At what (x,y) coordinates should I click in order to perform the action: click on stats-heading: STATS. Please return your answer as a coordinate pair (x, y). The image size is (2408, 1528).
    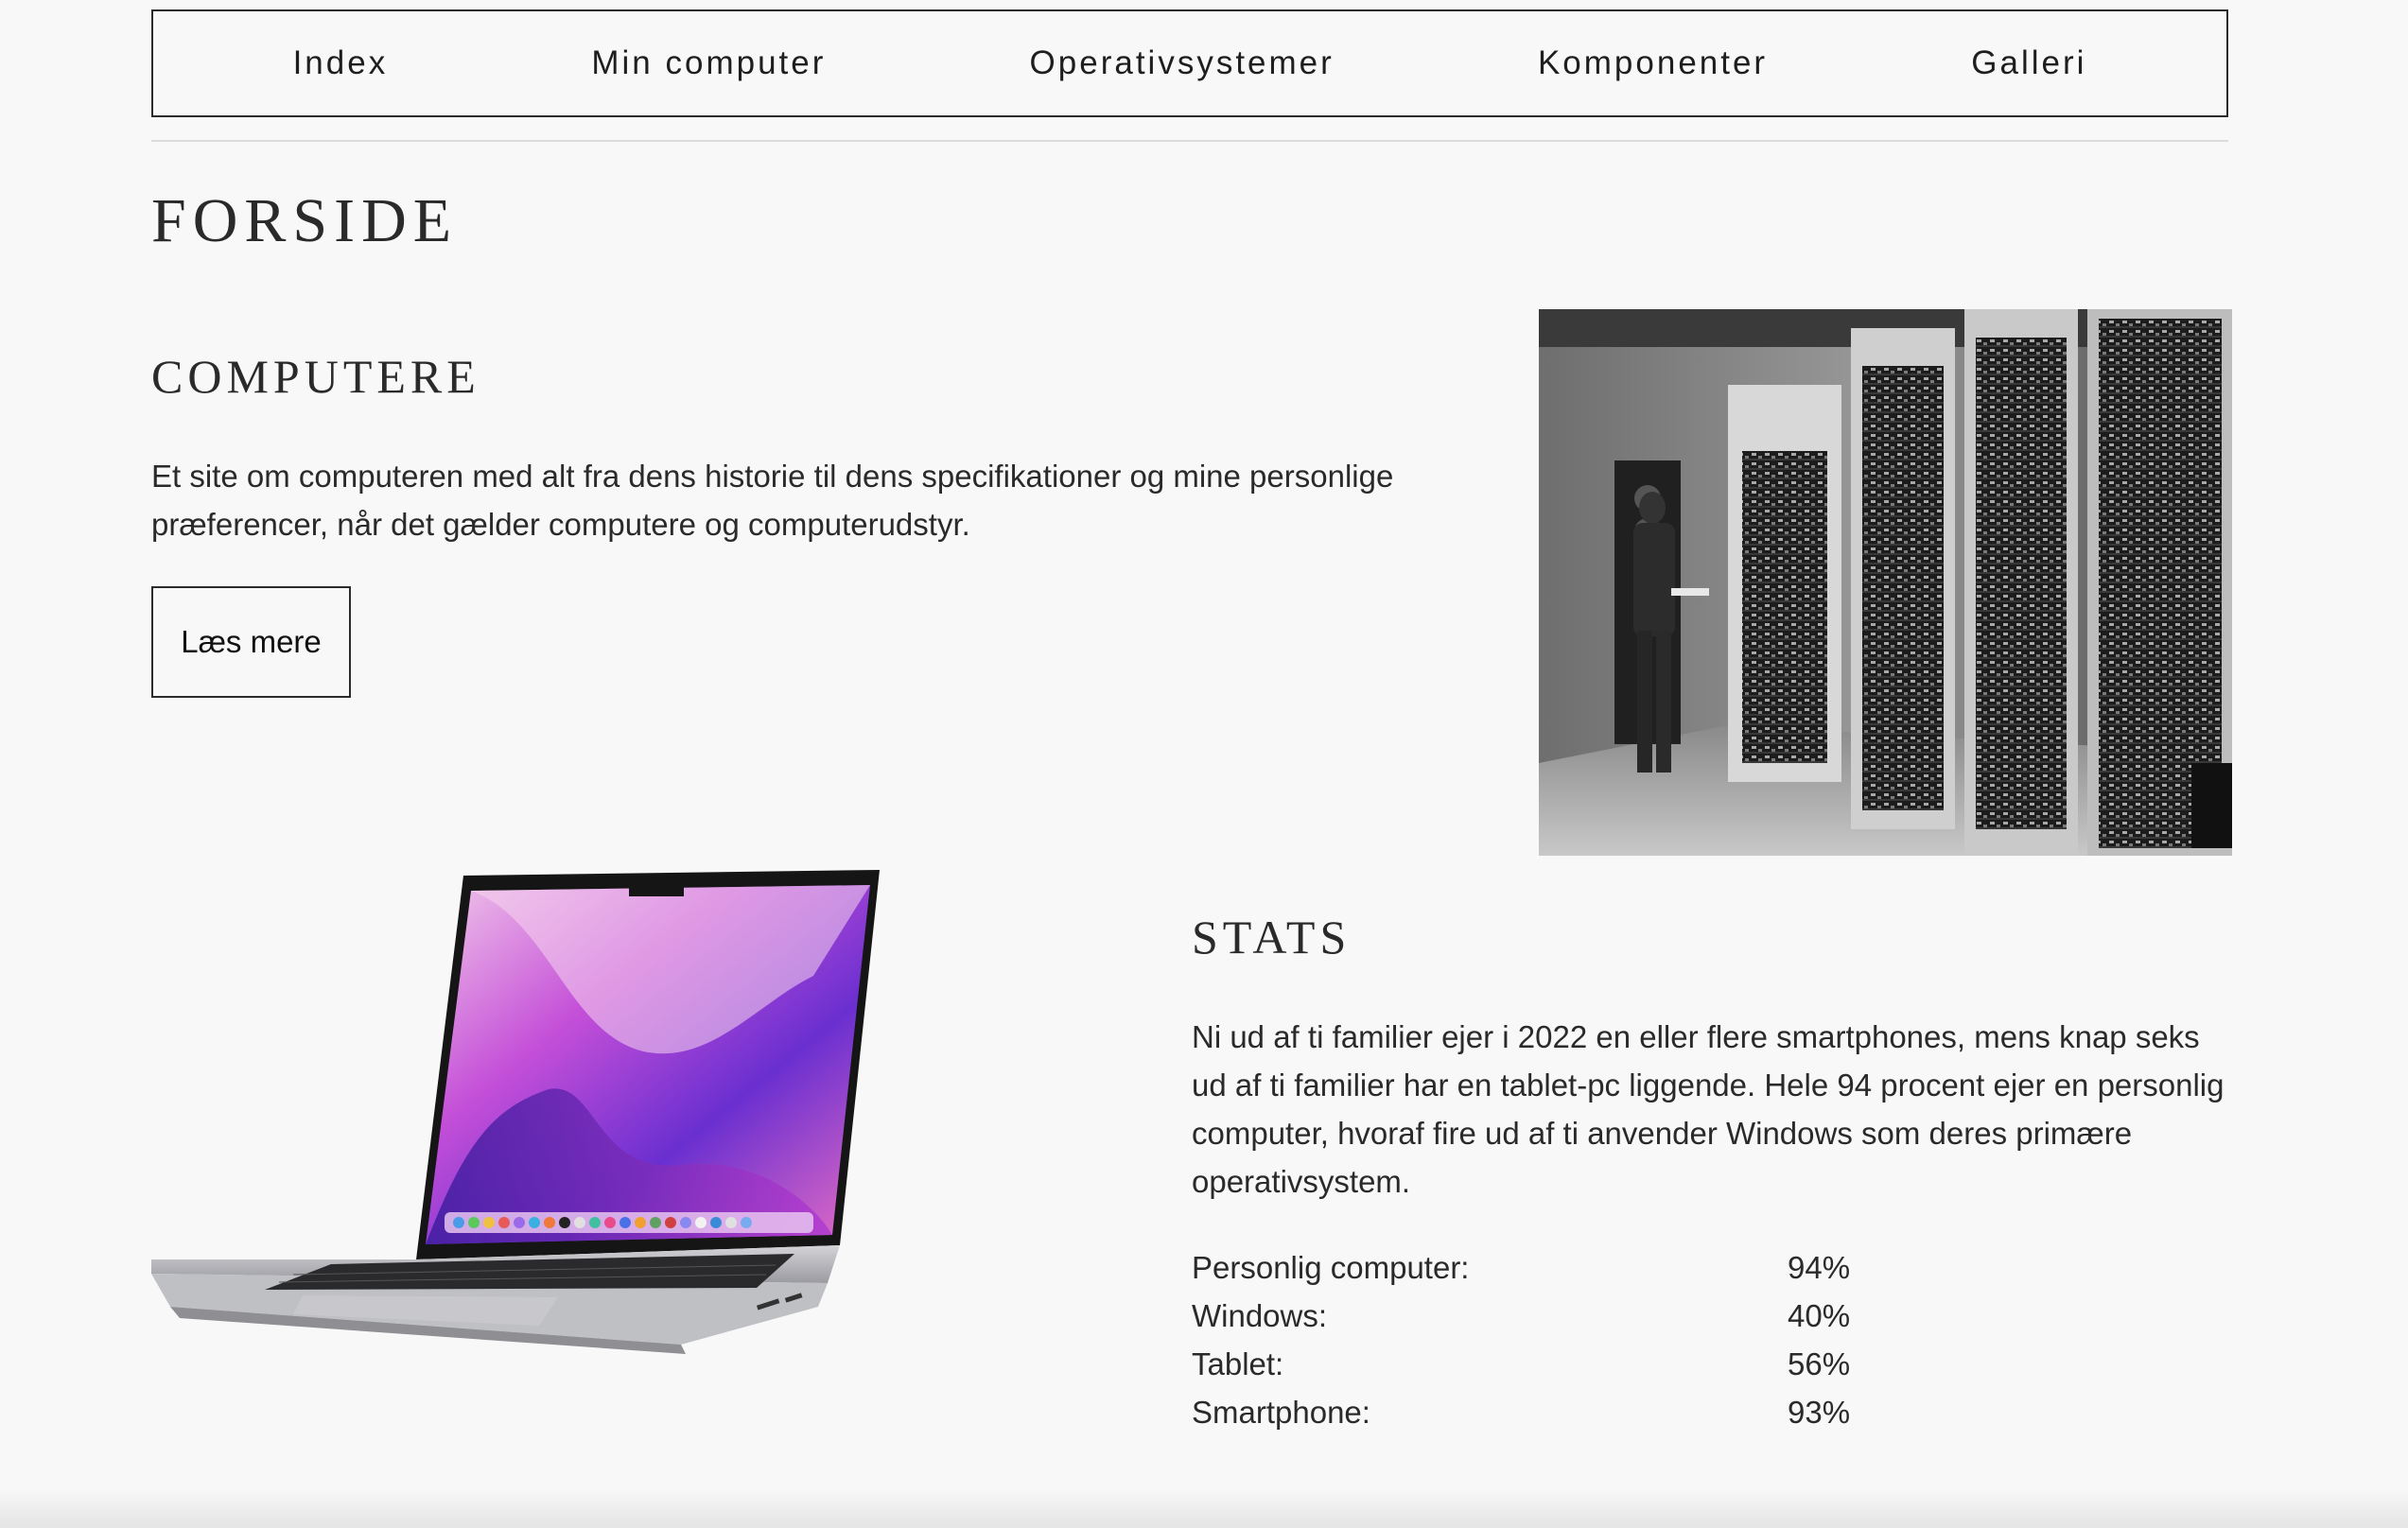
    Looking at the image, I should click on (1272, 937).